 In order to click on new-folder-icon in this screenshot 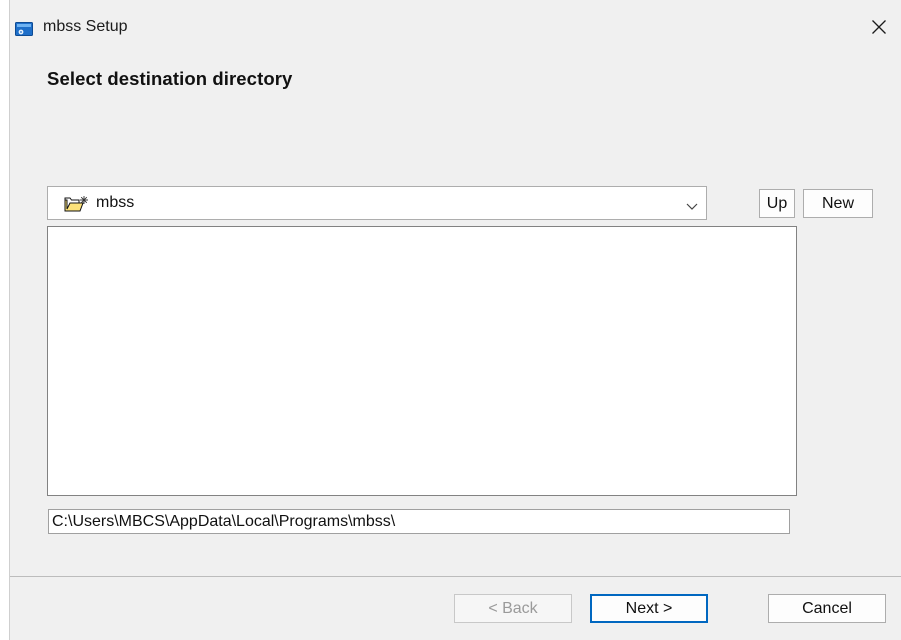, I will do `click(77, 204)`.